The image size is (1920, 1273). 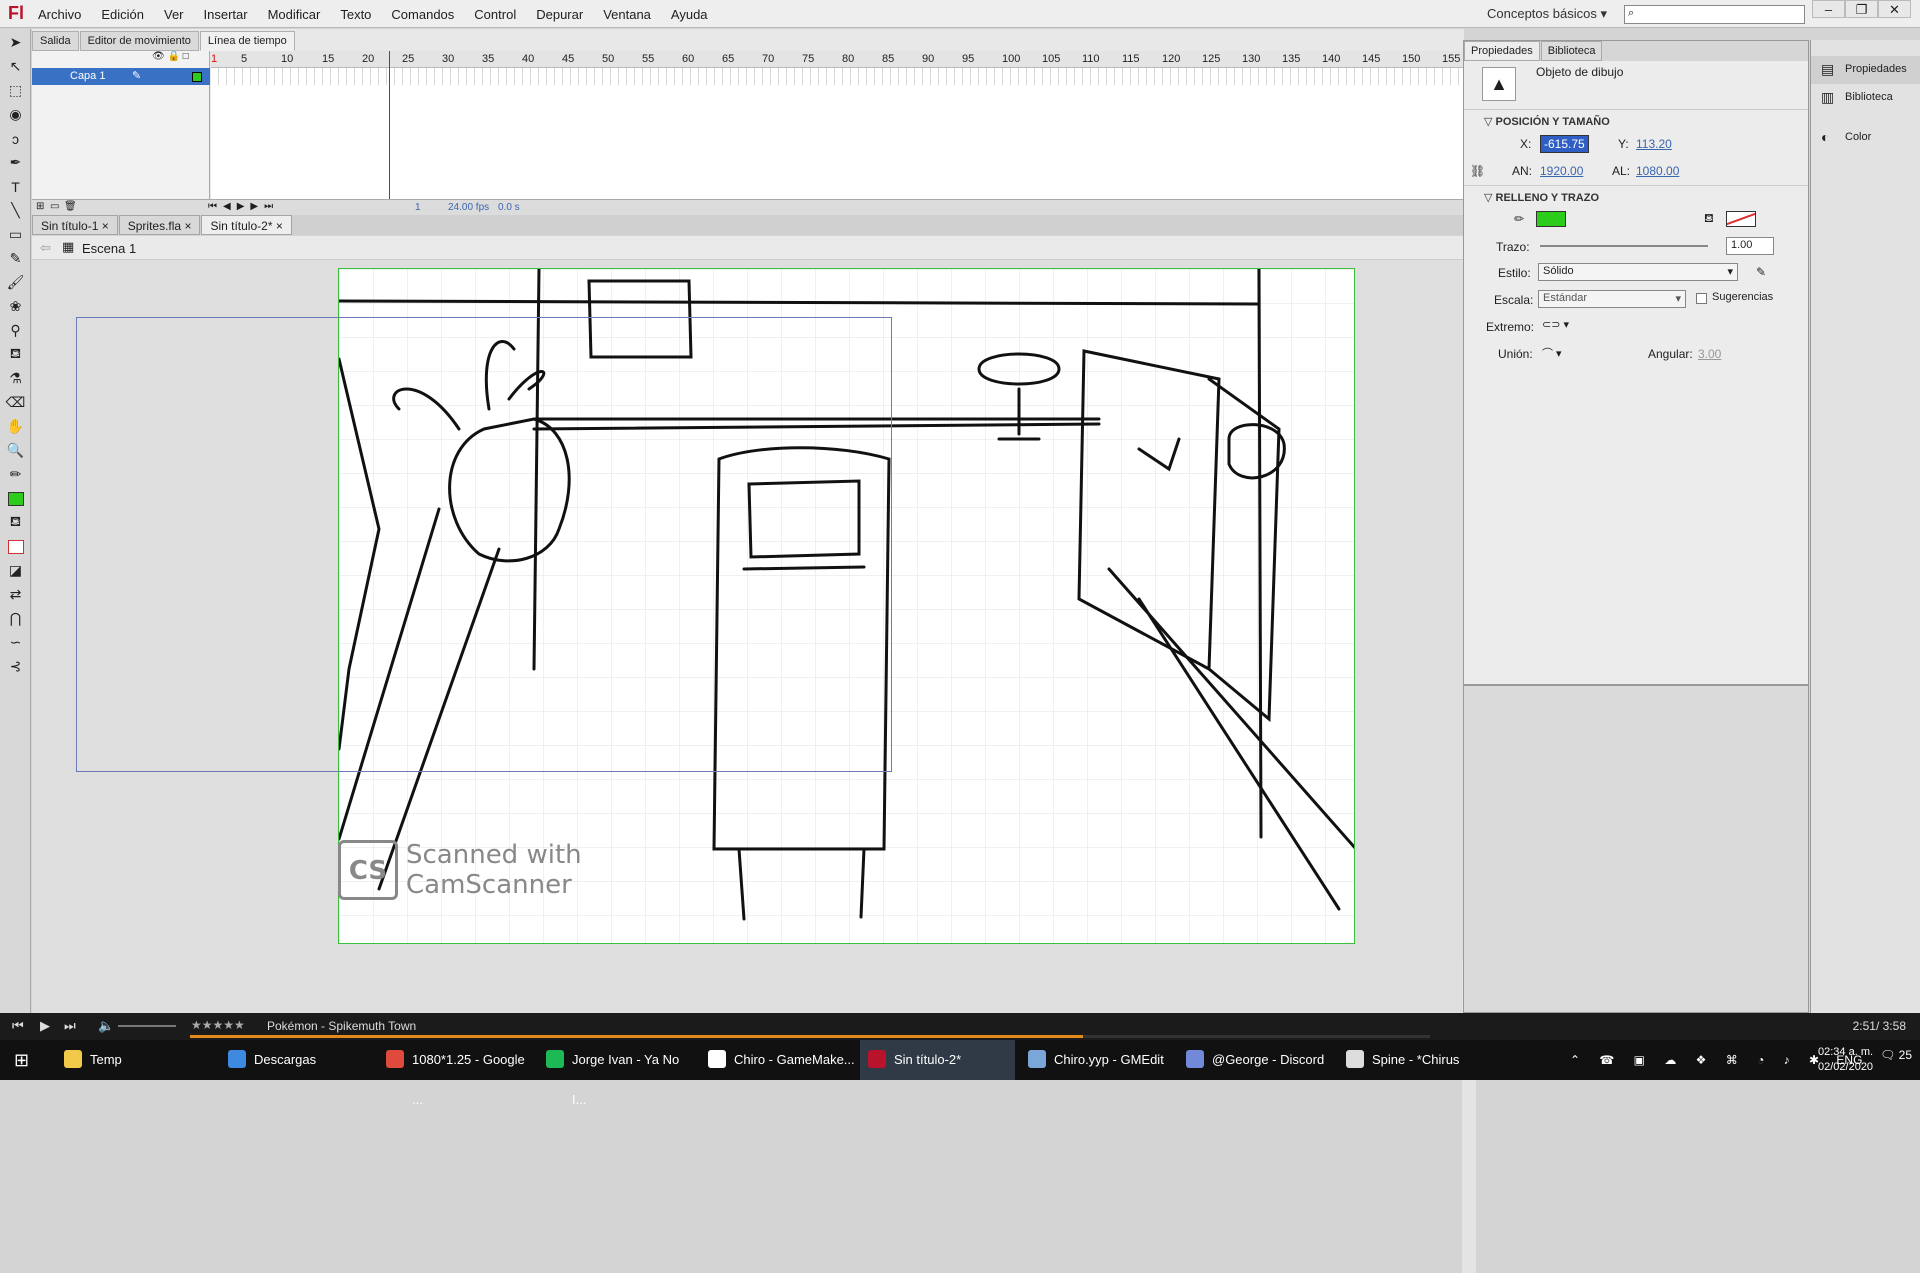 What do you see at coordinates (15, 90) in the screenshot?
I see `free-transform-tool-icon: ⬚` at bounding box center [15, 90].